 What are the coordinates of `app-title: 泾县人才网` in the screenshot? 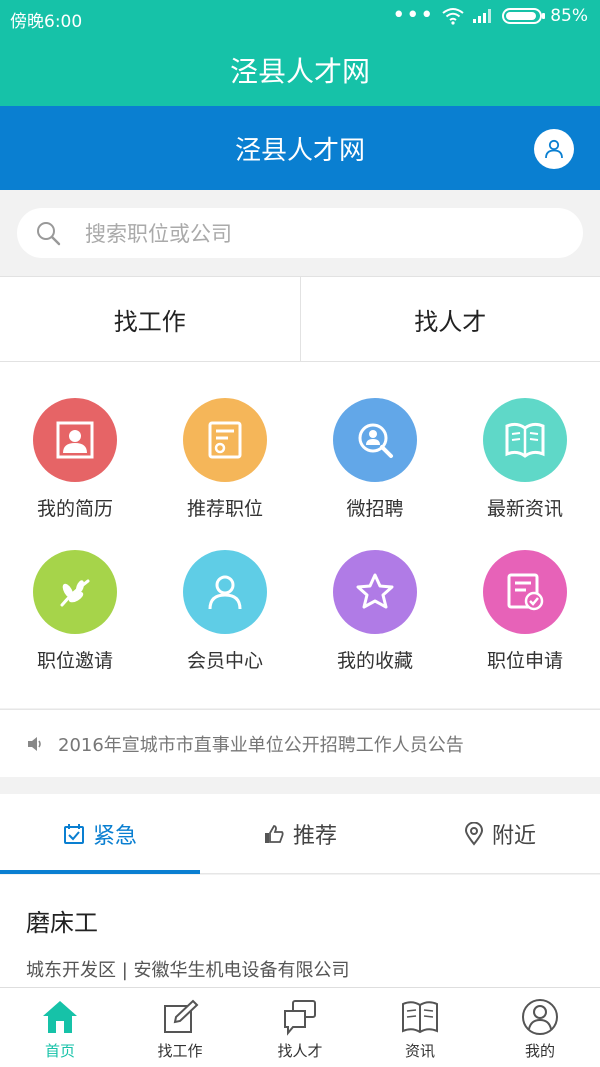 It's located at (299, 71).